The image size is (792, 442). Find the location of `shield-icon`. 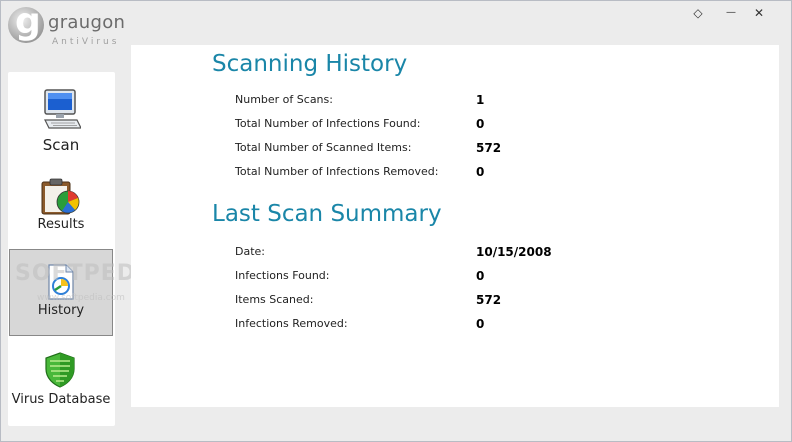

shield-icon is located at coordinates (60, 370).